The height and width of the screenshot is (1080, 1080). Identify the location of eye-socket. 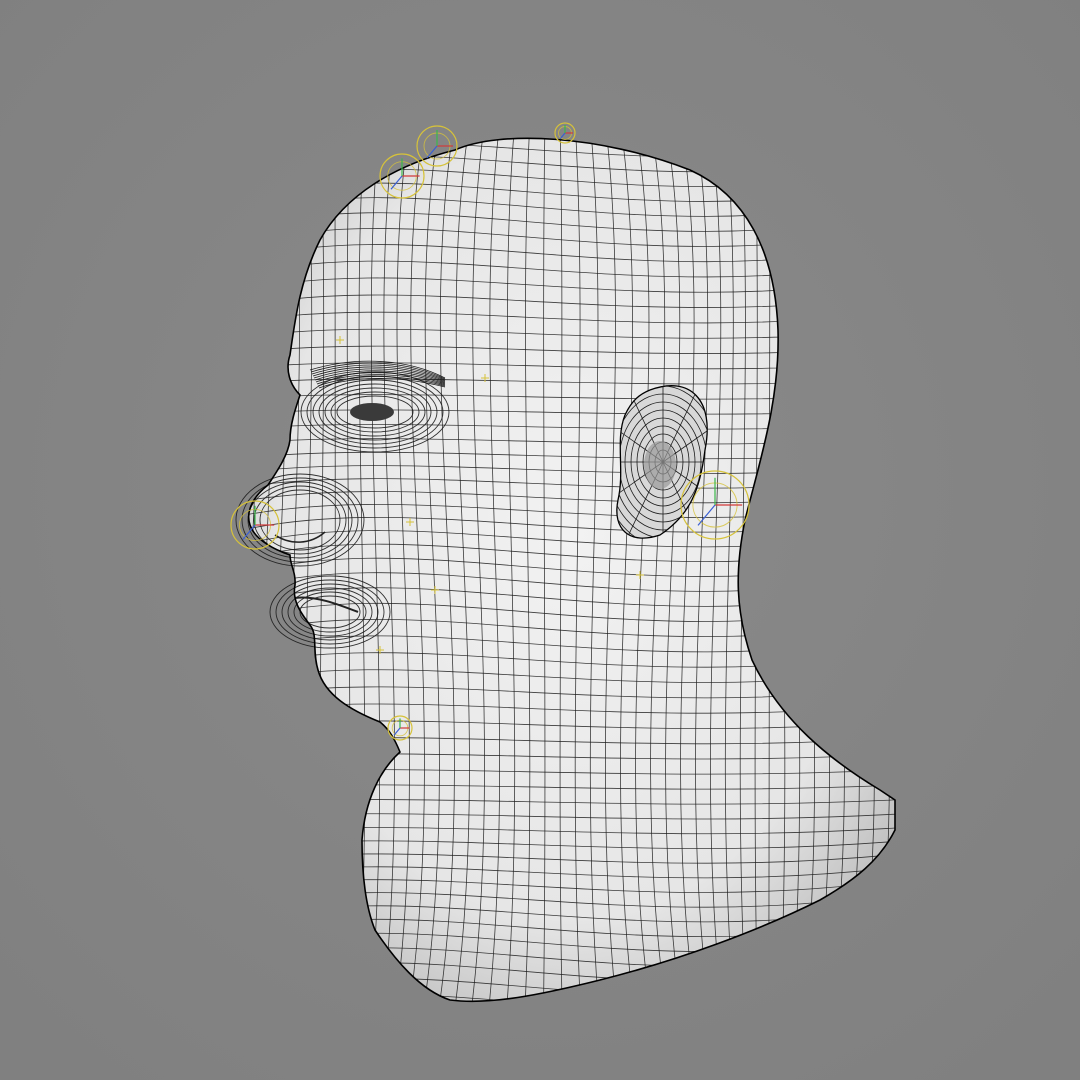
(372, 412).